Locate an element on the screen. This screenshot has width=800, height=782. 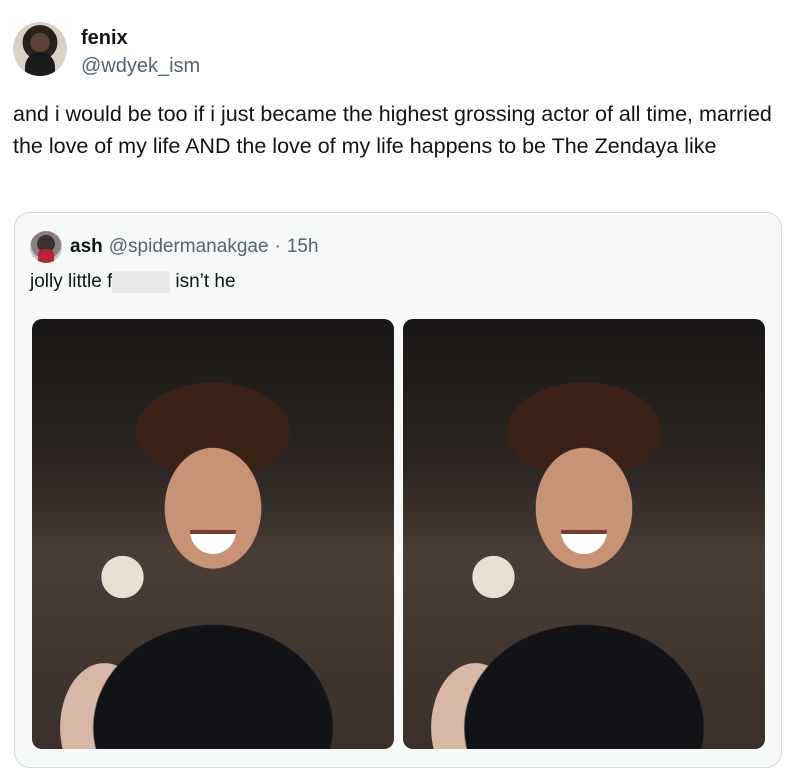
quoted-text-after: isn’t he is located at coordinates (205, 281).